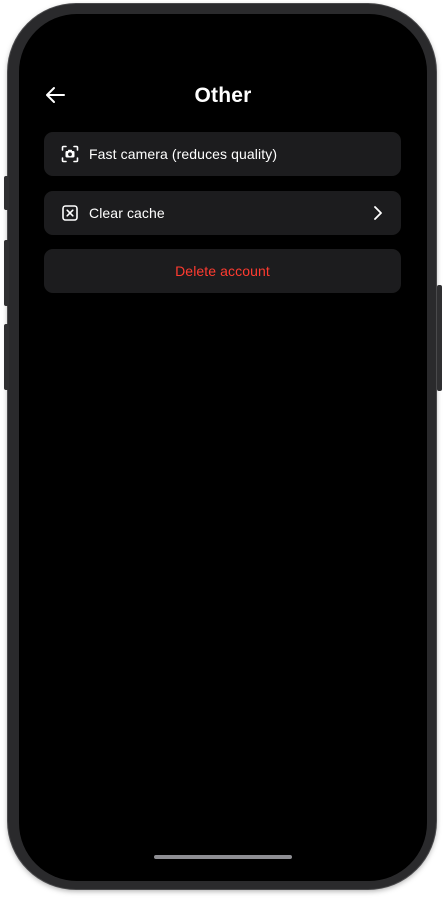  I want to click on action-button, so click(6, 193).